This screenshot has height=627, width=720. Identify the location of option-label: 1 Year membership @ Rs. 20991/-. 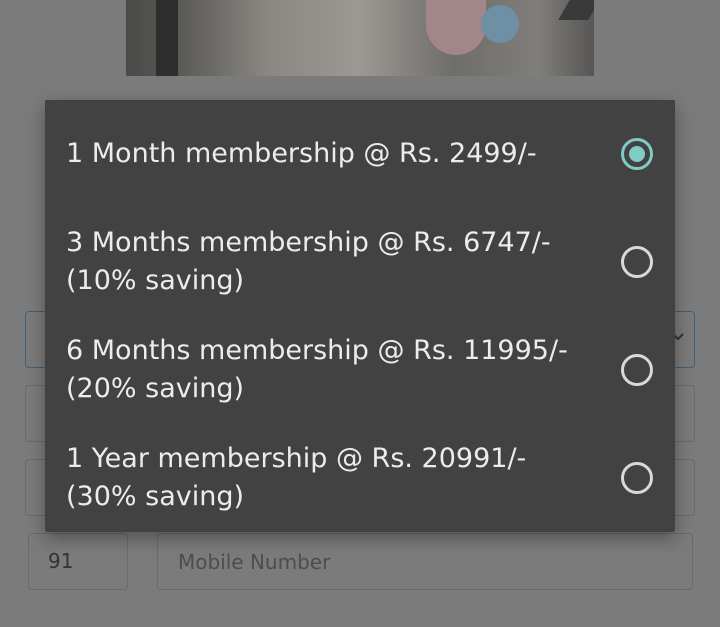
(296, 458).